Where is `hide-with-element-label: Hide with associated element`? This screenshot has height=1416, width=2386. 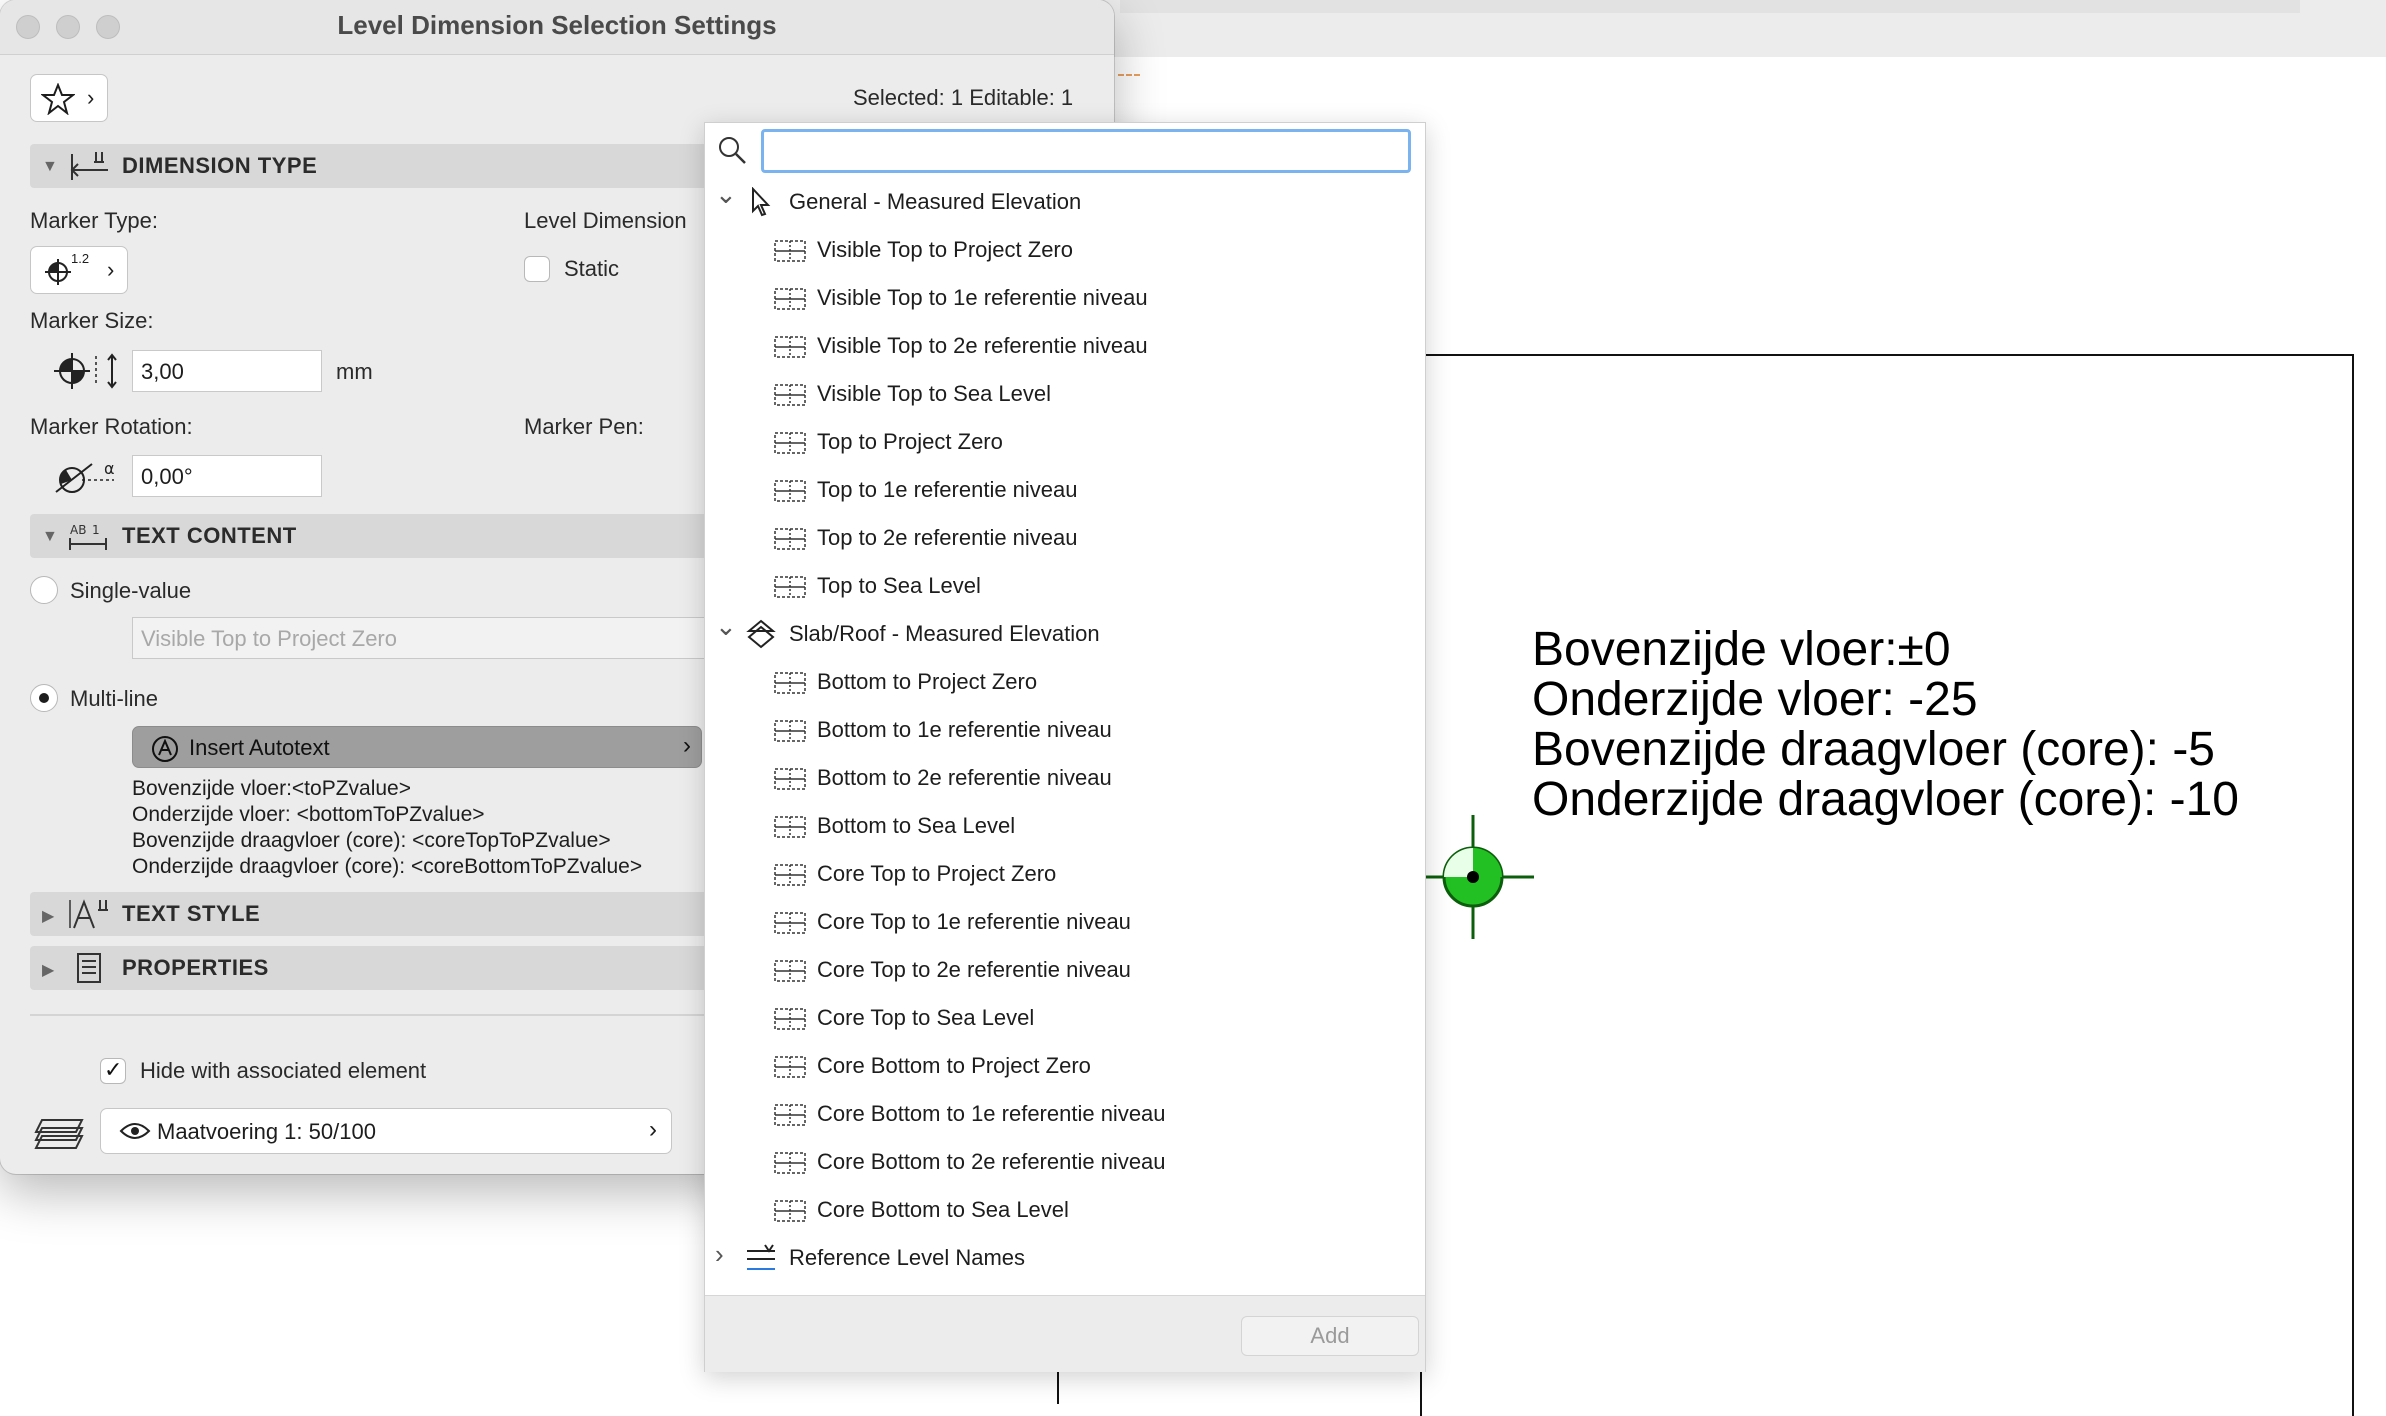 hide-with-element-label: Hide with associated element is located at coordinates (283, 1070).